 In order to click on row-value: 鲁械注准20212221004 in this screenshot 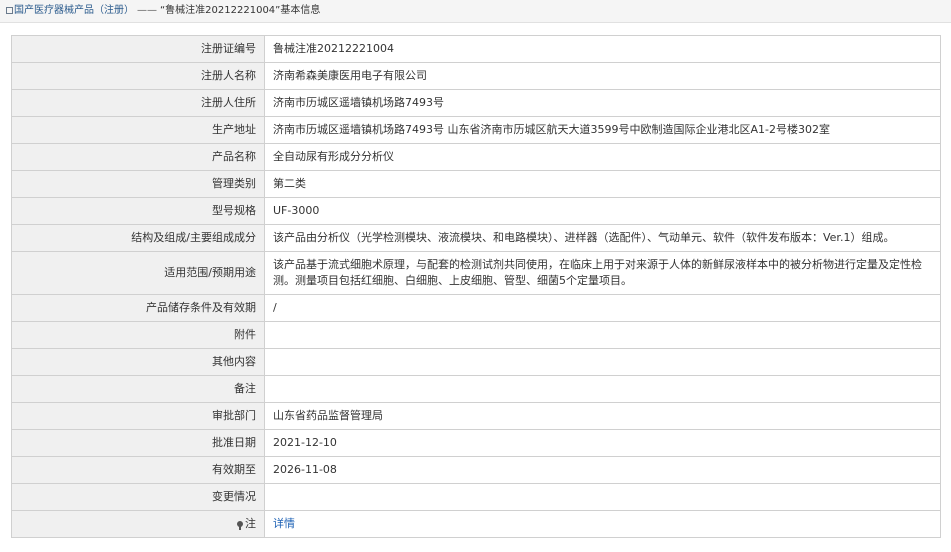, I will do `click(602, 49)`.